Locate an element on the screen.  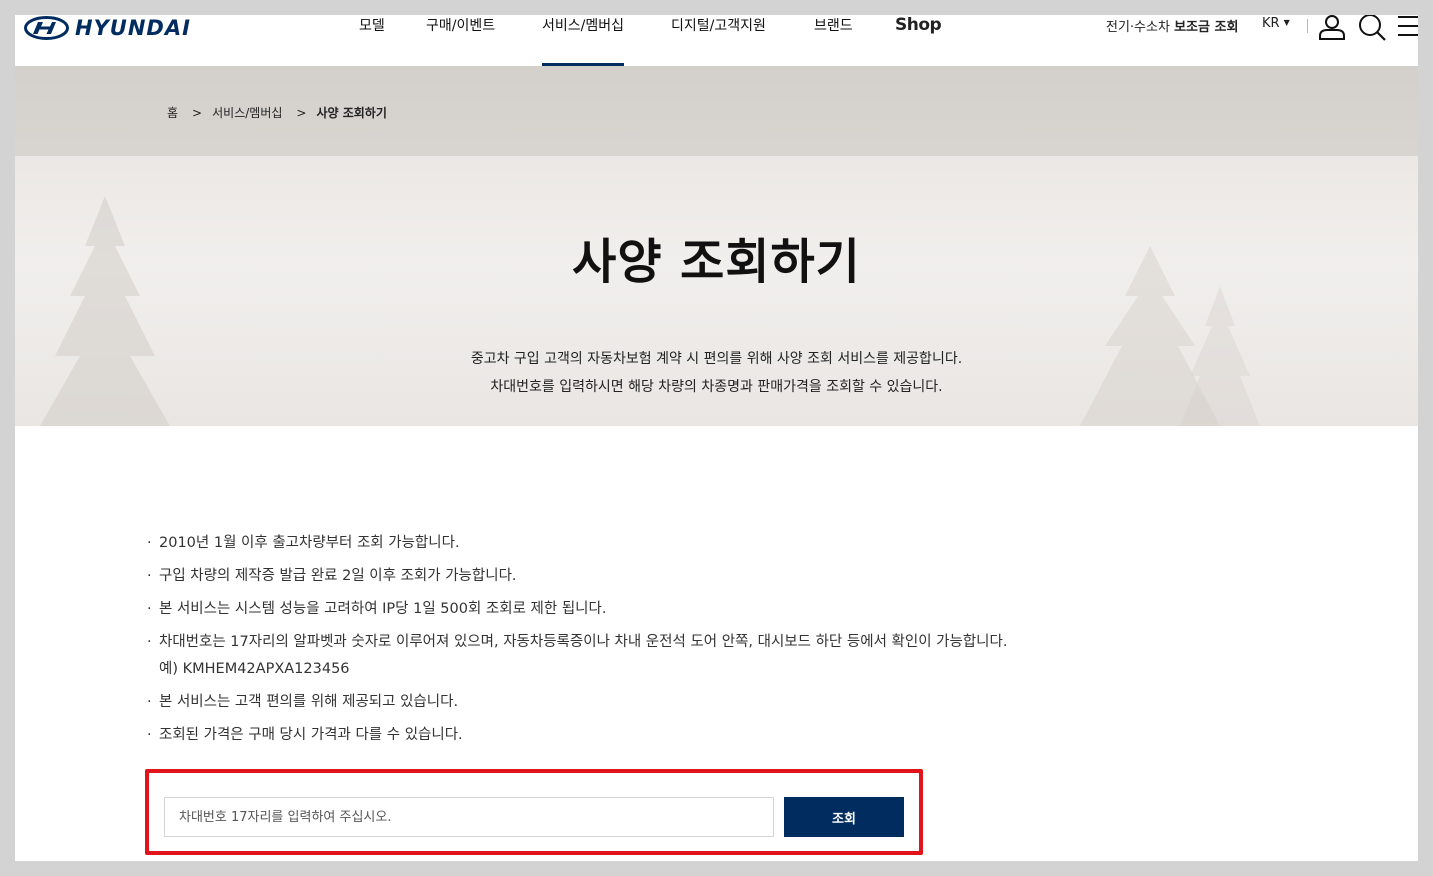
ev-subsidy-link: 전기·수소차 보조금 조회 is located at coordinates (1172, 25).